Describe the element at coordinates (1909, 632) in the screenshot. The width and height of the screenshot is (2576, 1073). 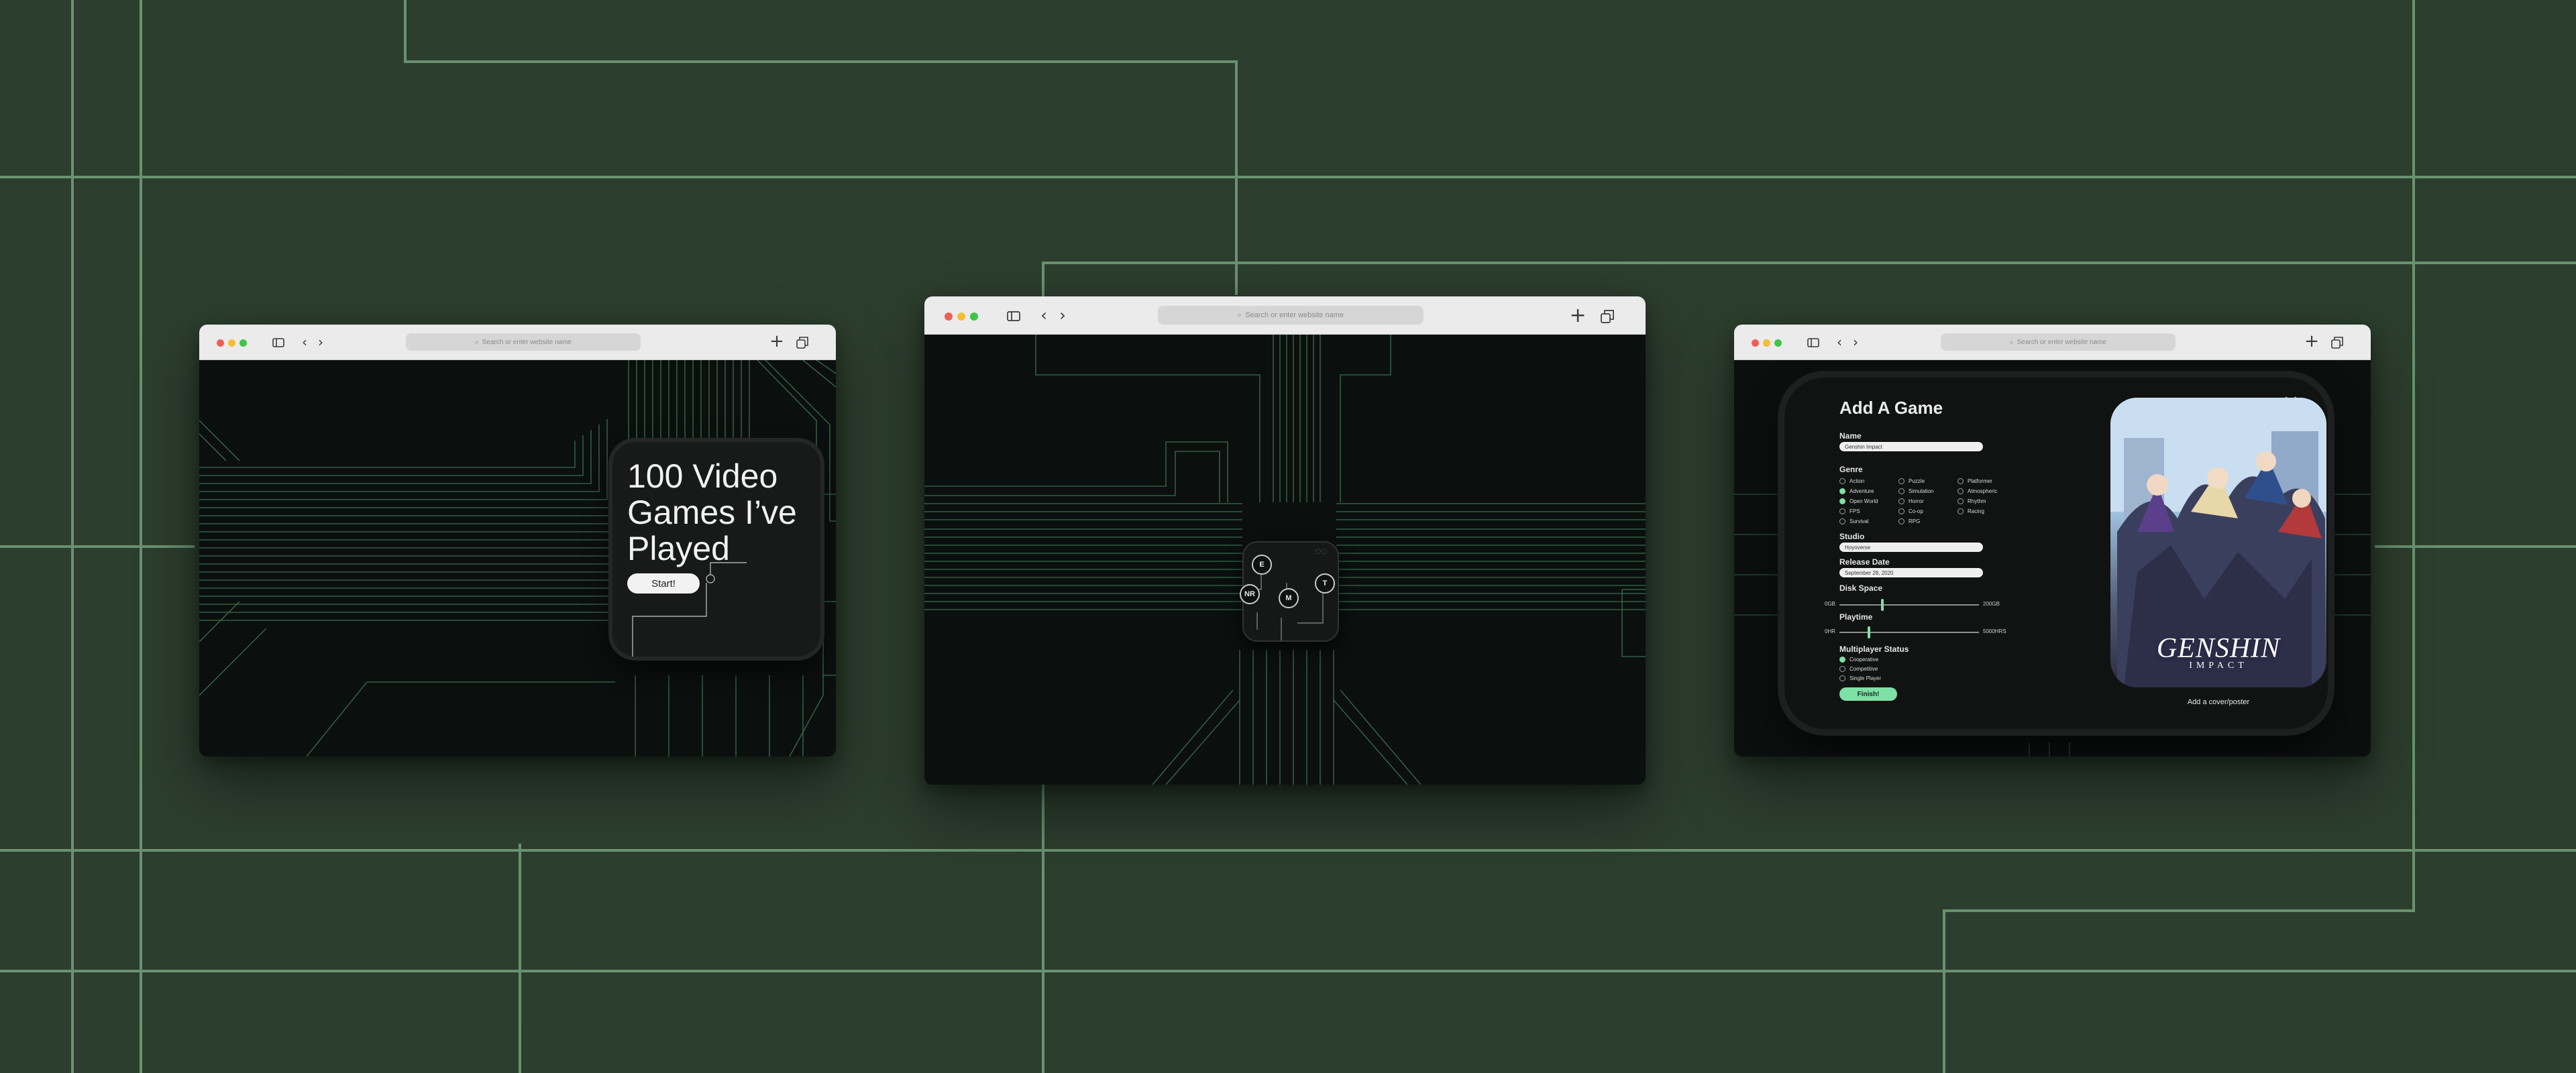
I see `playtime-slider` at that location.